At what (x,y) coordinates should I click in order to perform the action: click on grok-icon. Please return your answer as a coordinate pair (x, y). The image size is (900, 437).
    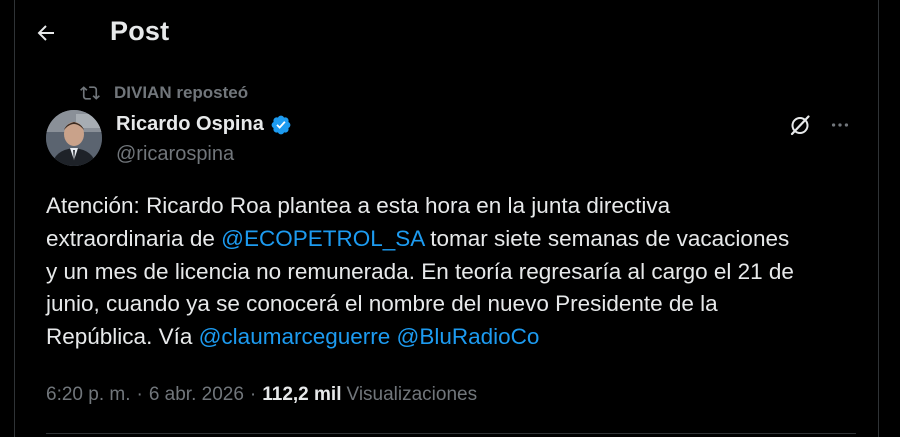
    Looking at the image, I should click on (800, 125).